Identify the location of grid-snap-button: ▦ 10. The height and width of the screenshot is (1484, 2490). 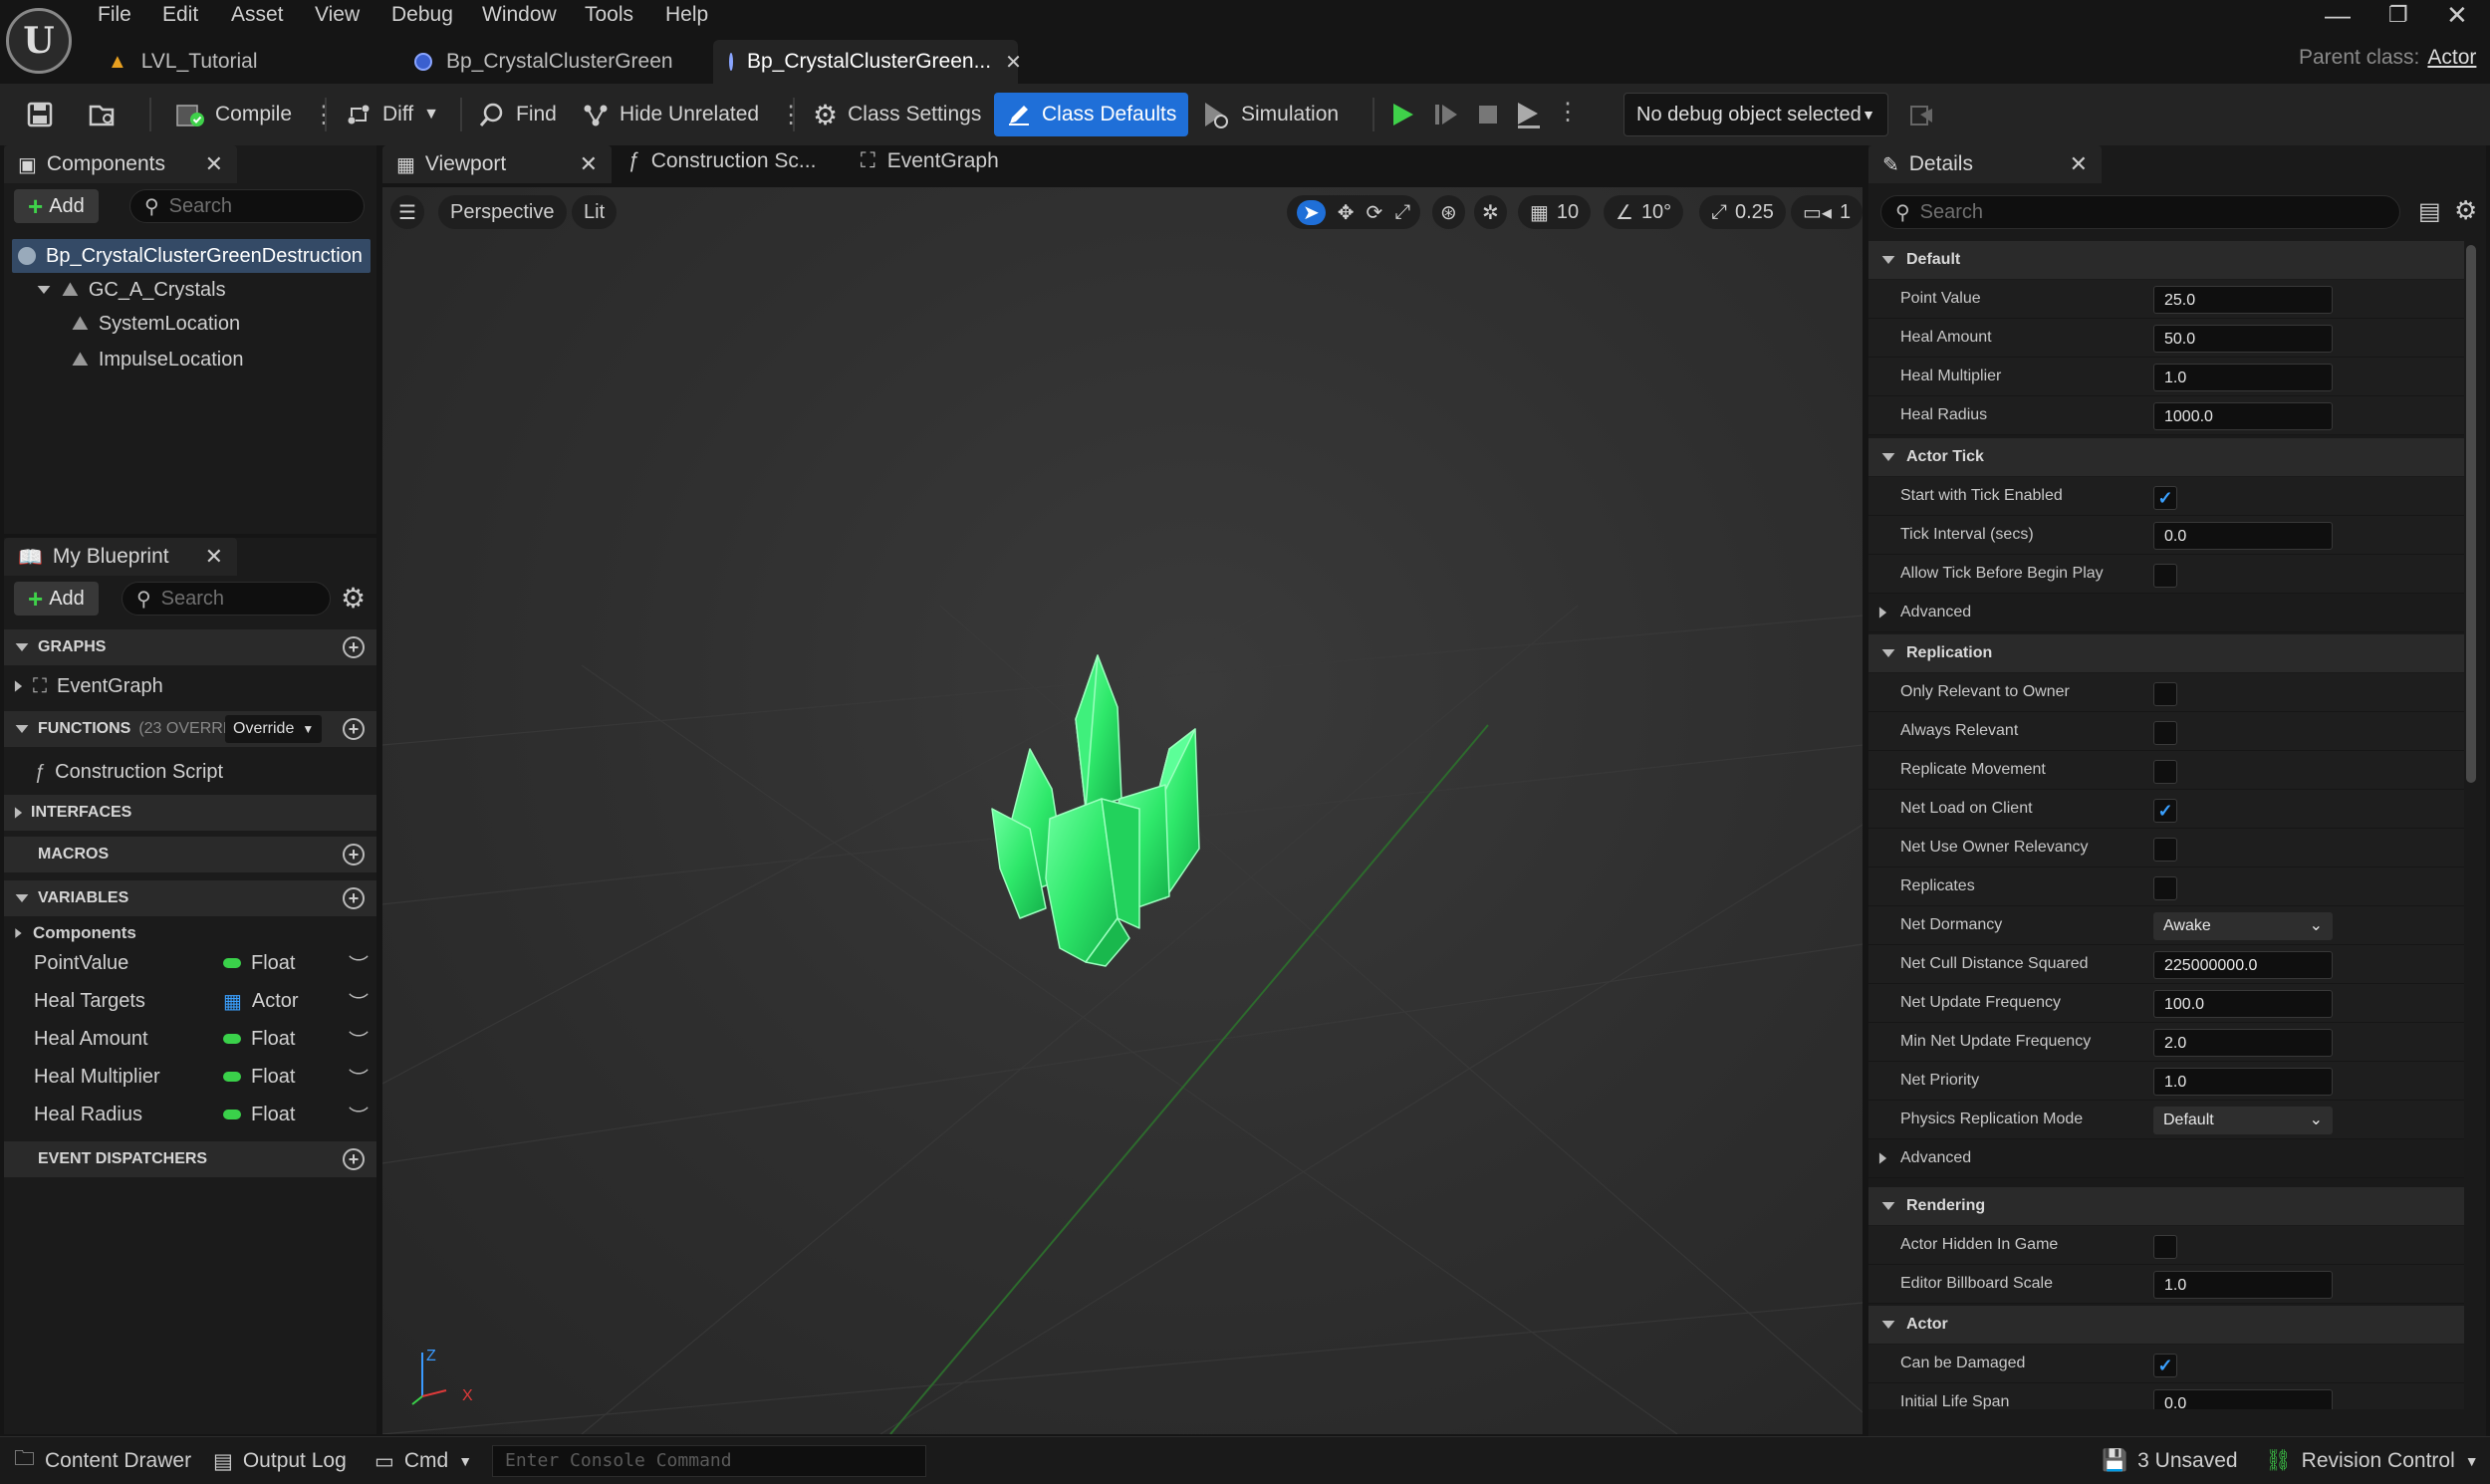
(1555, 212).